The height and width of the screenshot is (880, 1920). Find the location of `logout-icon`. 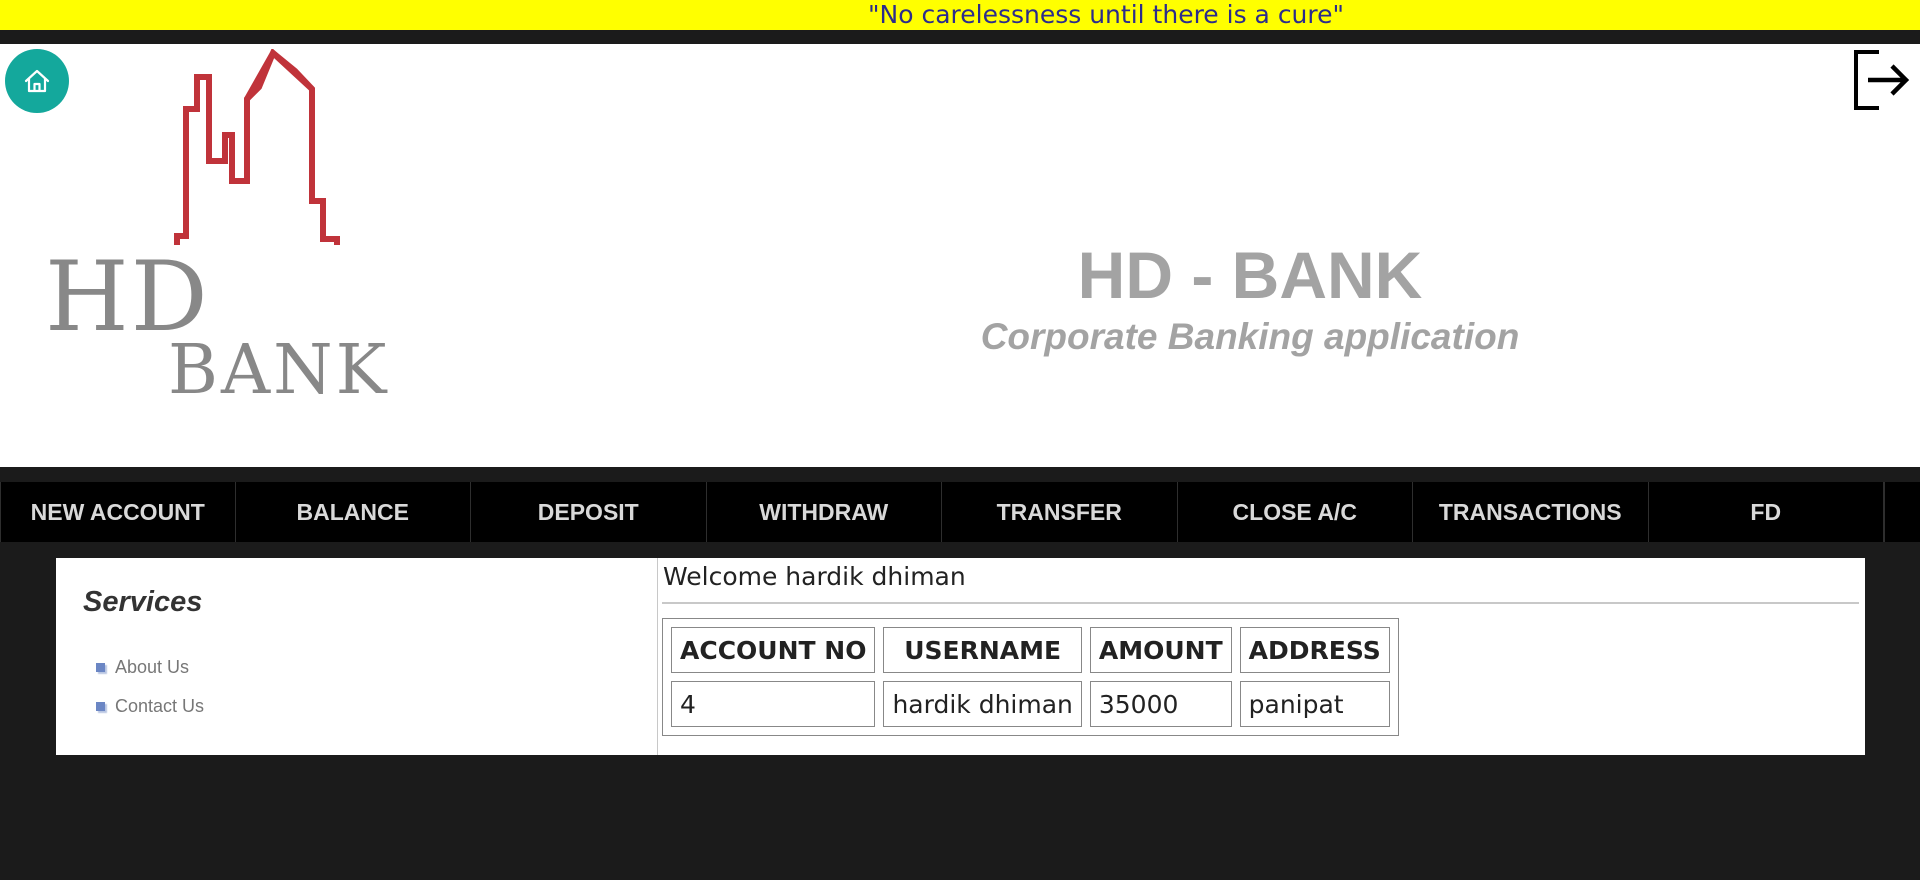

logout-icon is located at coordinates (1882, 80).